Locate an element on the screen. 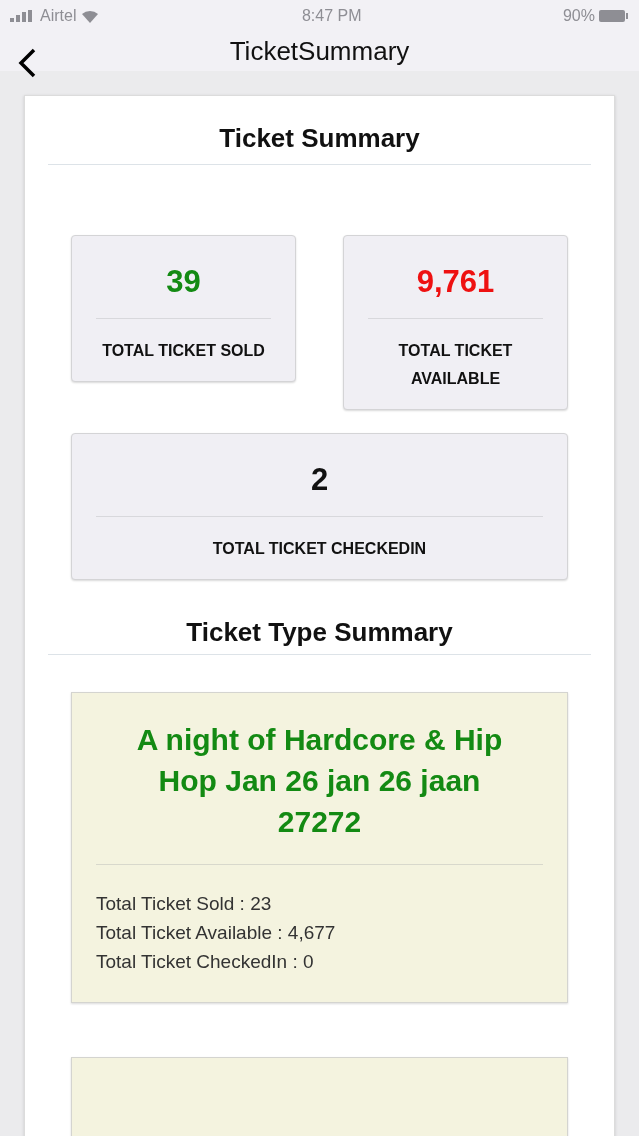  stat-label: TOTAL TICKET AVAILABLE is located at coordinates (455, 365).